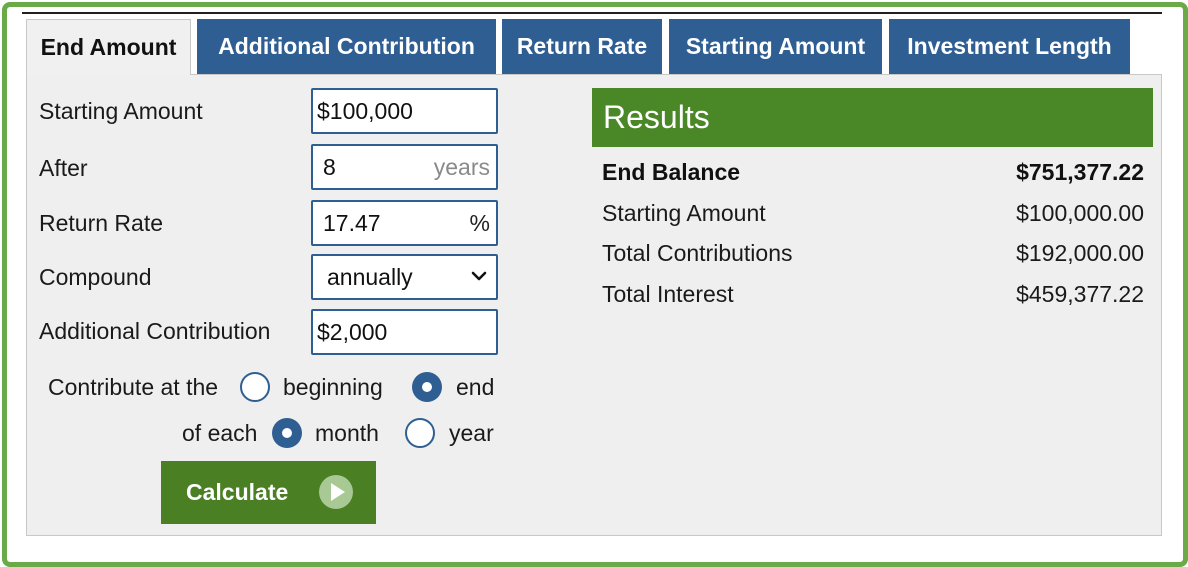 This screenshot has height=567, width=1188. I want to click on additional-contribution-field, so click(404, 332).